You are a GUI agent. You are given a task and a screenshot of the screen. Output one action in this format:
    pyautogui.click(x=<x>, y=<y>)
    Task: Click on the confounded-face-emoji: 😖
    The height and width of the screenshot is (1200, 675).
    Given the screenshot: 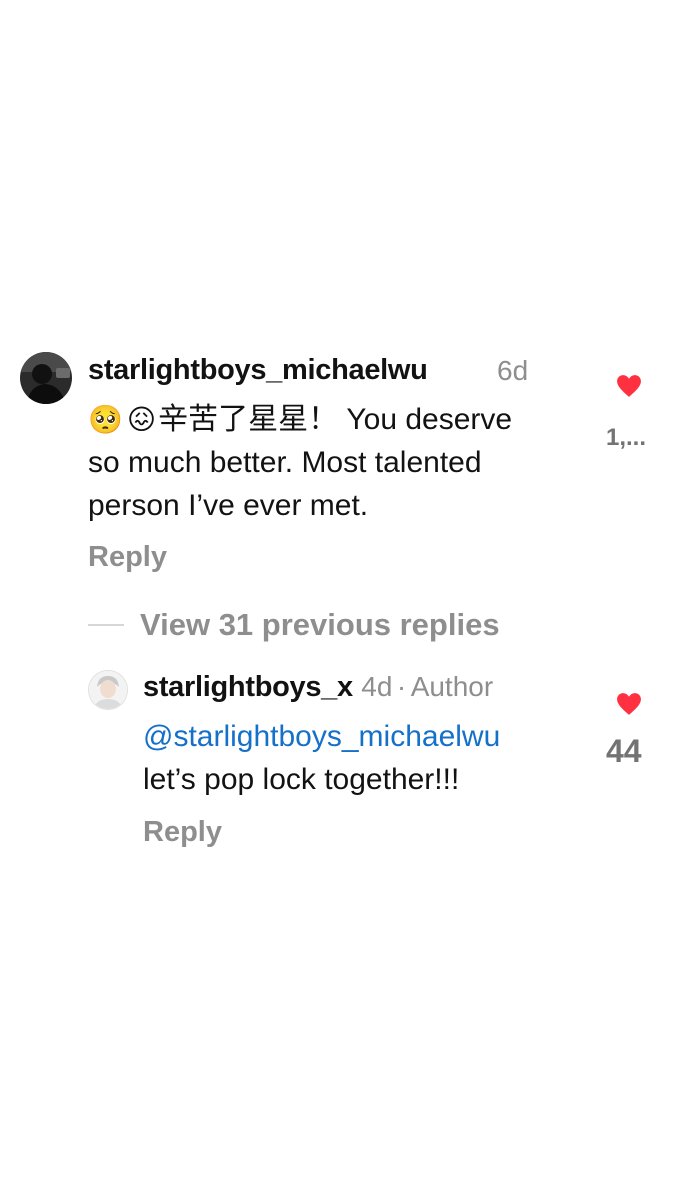 What is the action you would take?
    pyautogui.click(x=141, y=419)
    